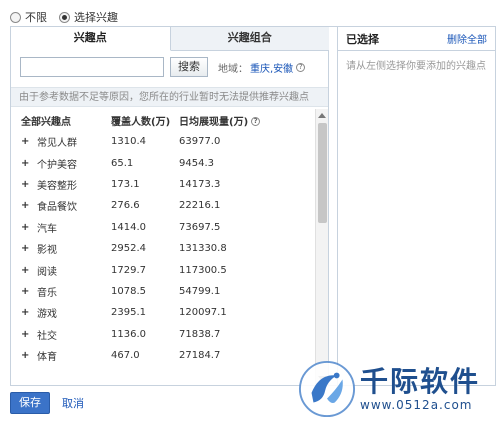 The image size is (500, 425). What do you see at coordinates (61, 120) in the screenshot?
I see `column-header-name: 全部兴趣点` at bounding box center [61, 120].